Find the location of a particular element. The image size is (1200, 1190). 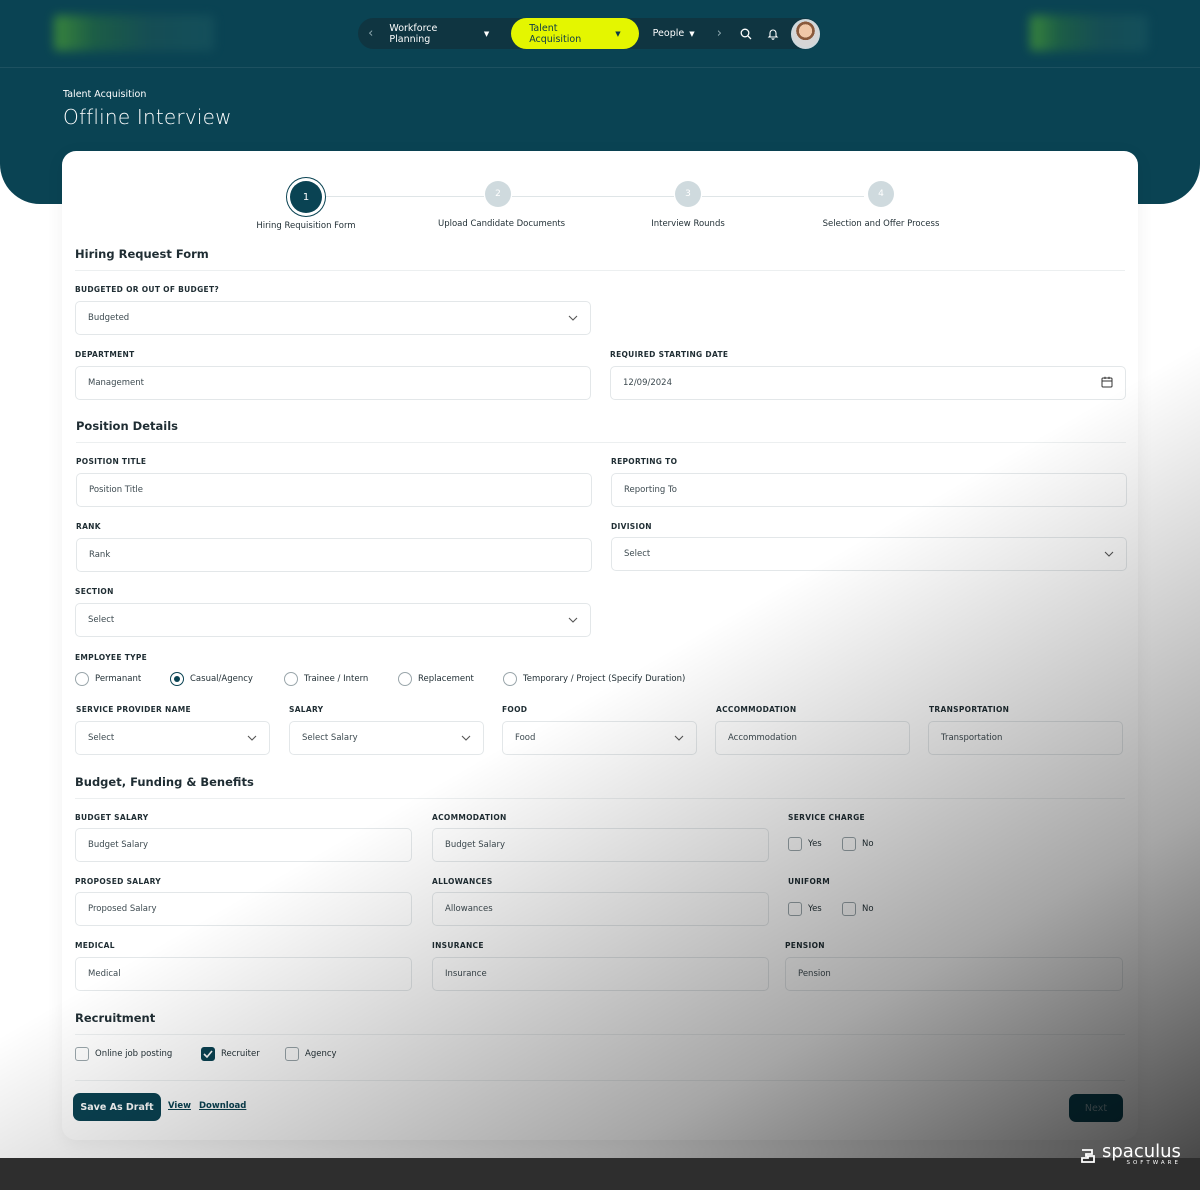

proposed-salary-label: PROPOSED SALARY is located at coordinates (118, 881).